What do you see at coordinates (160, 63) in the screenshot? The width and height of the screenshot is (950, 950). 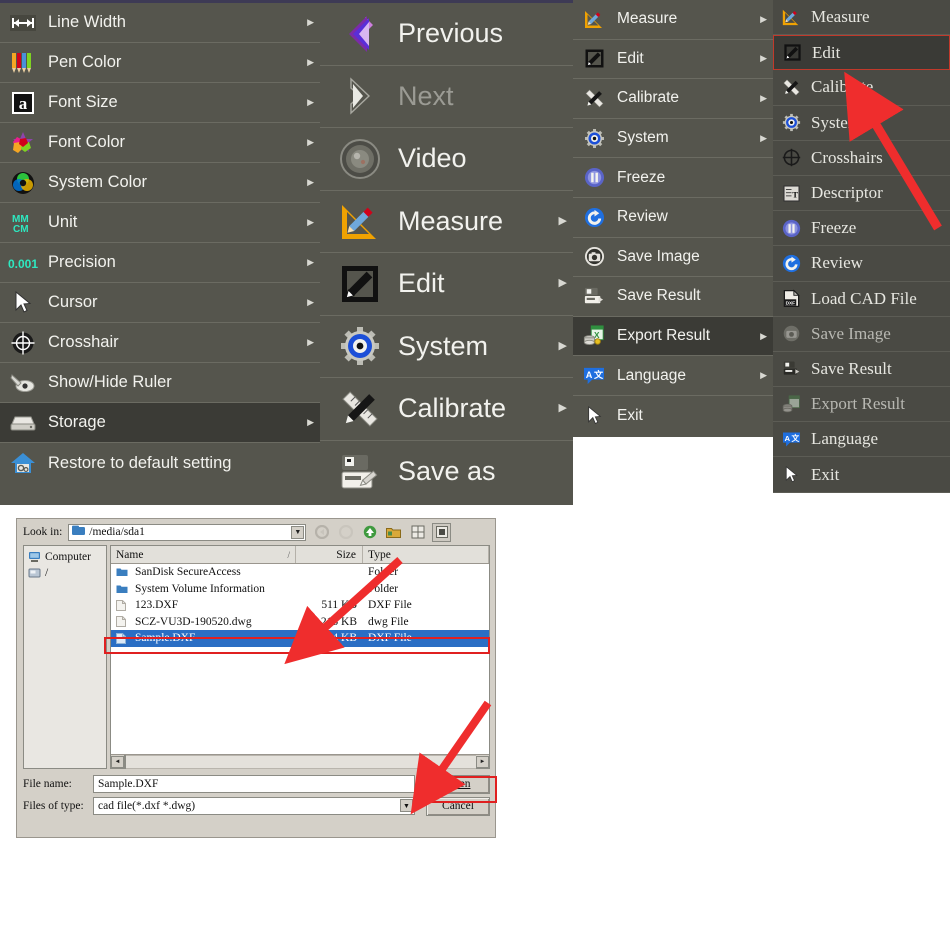 I see `menu-item-pen-color: Pen Color ▶` at bounding box center [160, 63].